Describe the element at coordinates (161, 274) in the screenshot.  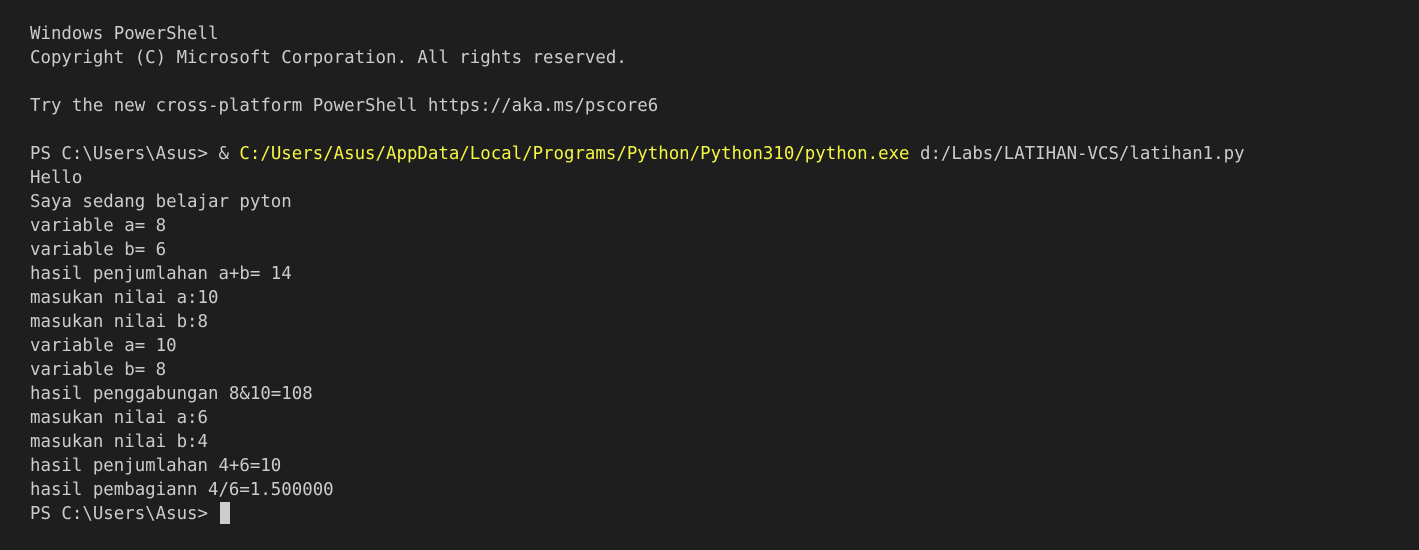
I see `output-line: hasil penjumlahan a+b= 14` at that location.